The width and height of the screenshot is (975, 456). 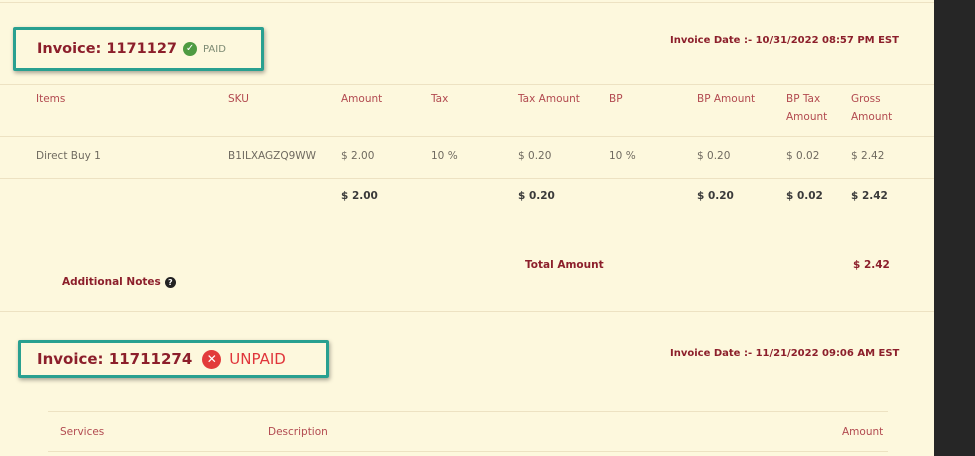 What do you see at coordinates (107, 49) in the screenshot?
I see `invoice-title: Invoice: 1171127` at bounding box center [107, 49].